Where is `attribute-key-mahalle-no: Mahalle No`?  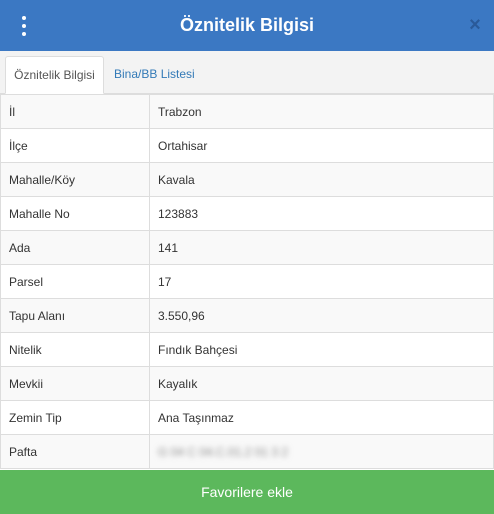
attribute-key-mahalle-no: Mahalle No is located at coordinates (75, 213).